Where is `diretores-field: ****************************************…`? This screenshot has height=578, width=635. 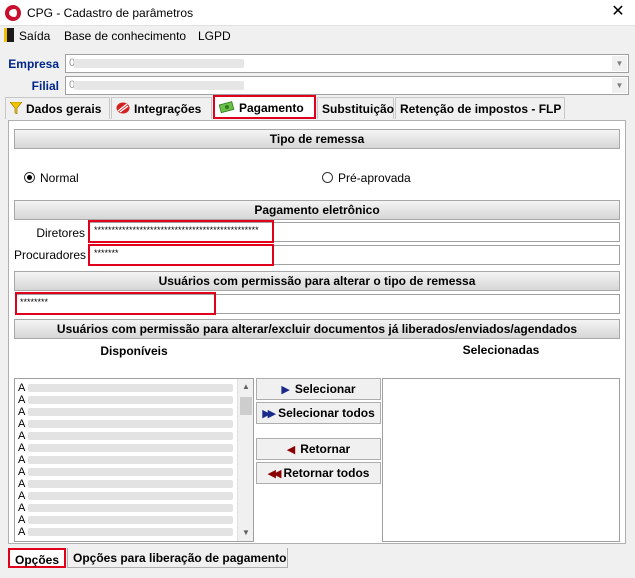 diretores-field: ****************************************… is located at coordinates (354, 232).